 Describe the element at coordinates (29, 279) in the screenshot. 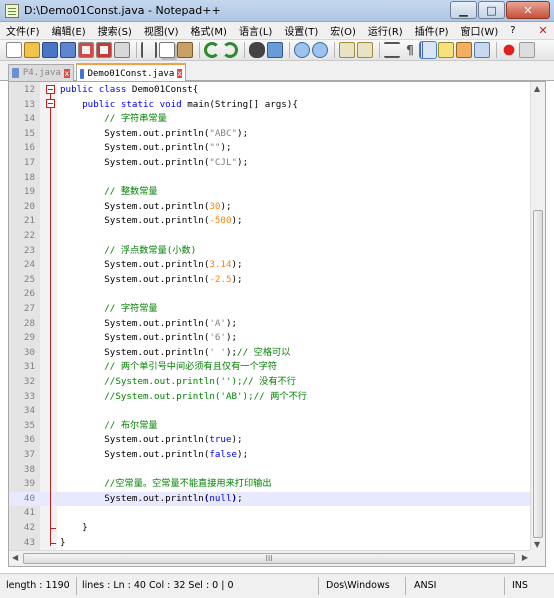

I see `line-number: 25` at that location.